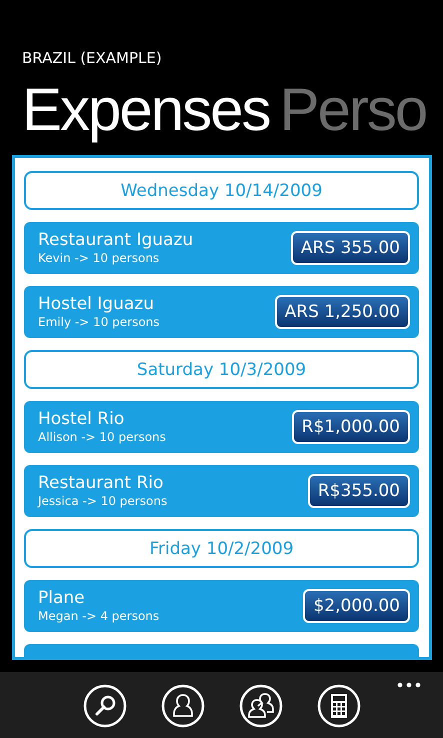 Image resolution: width=443 pixels, height=738 pixels. Describe the element at coordinates (409, 685) in the screenshot. I see `more-icon` at that location.